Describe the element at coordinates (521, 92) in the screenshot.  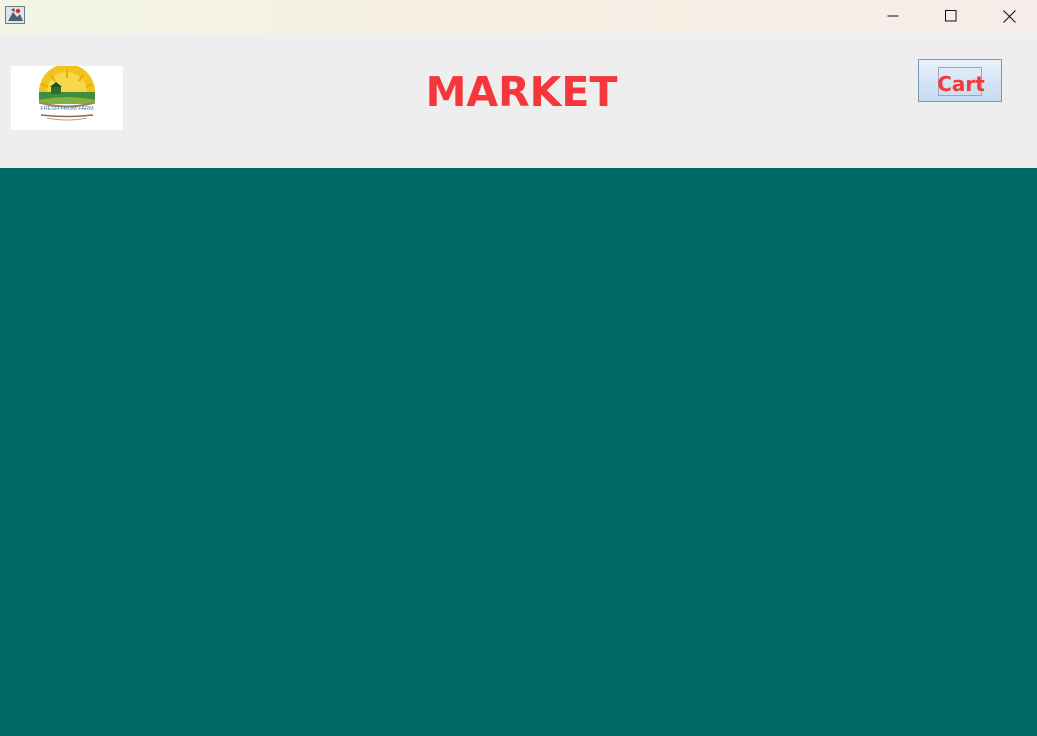
I see `page-title: MARKET` at that location.